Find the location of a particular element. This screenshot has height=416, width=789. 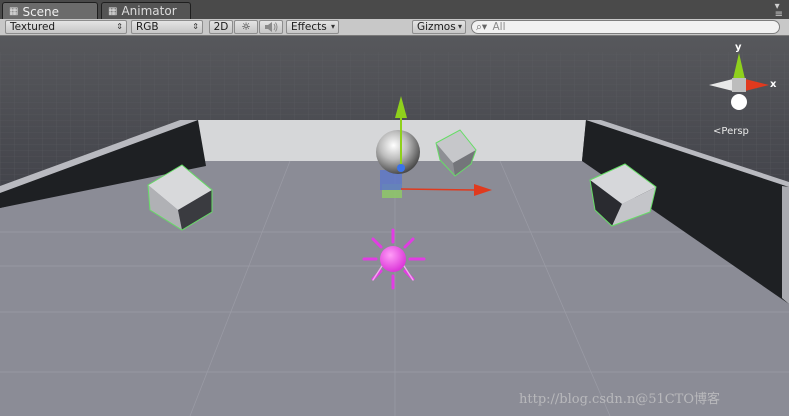

gizmo-center-handle is located at coordinates (401, 168).